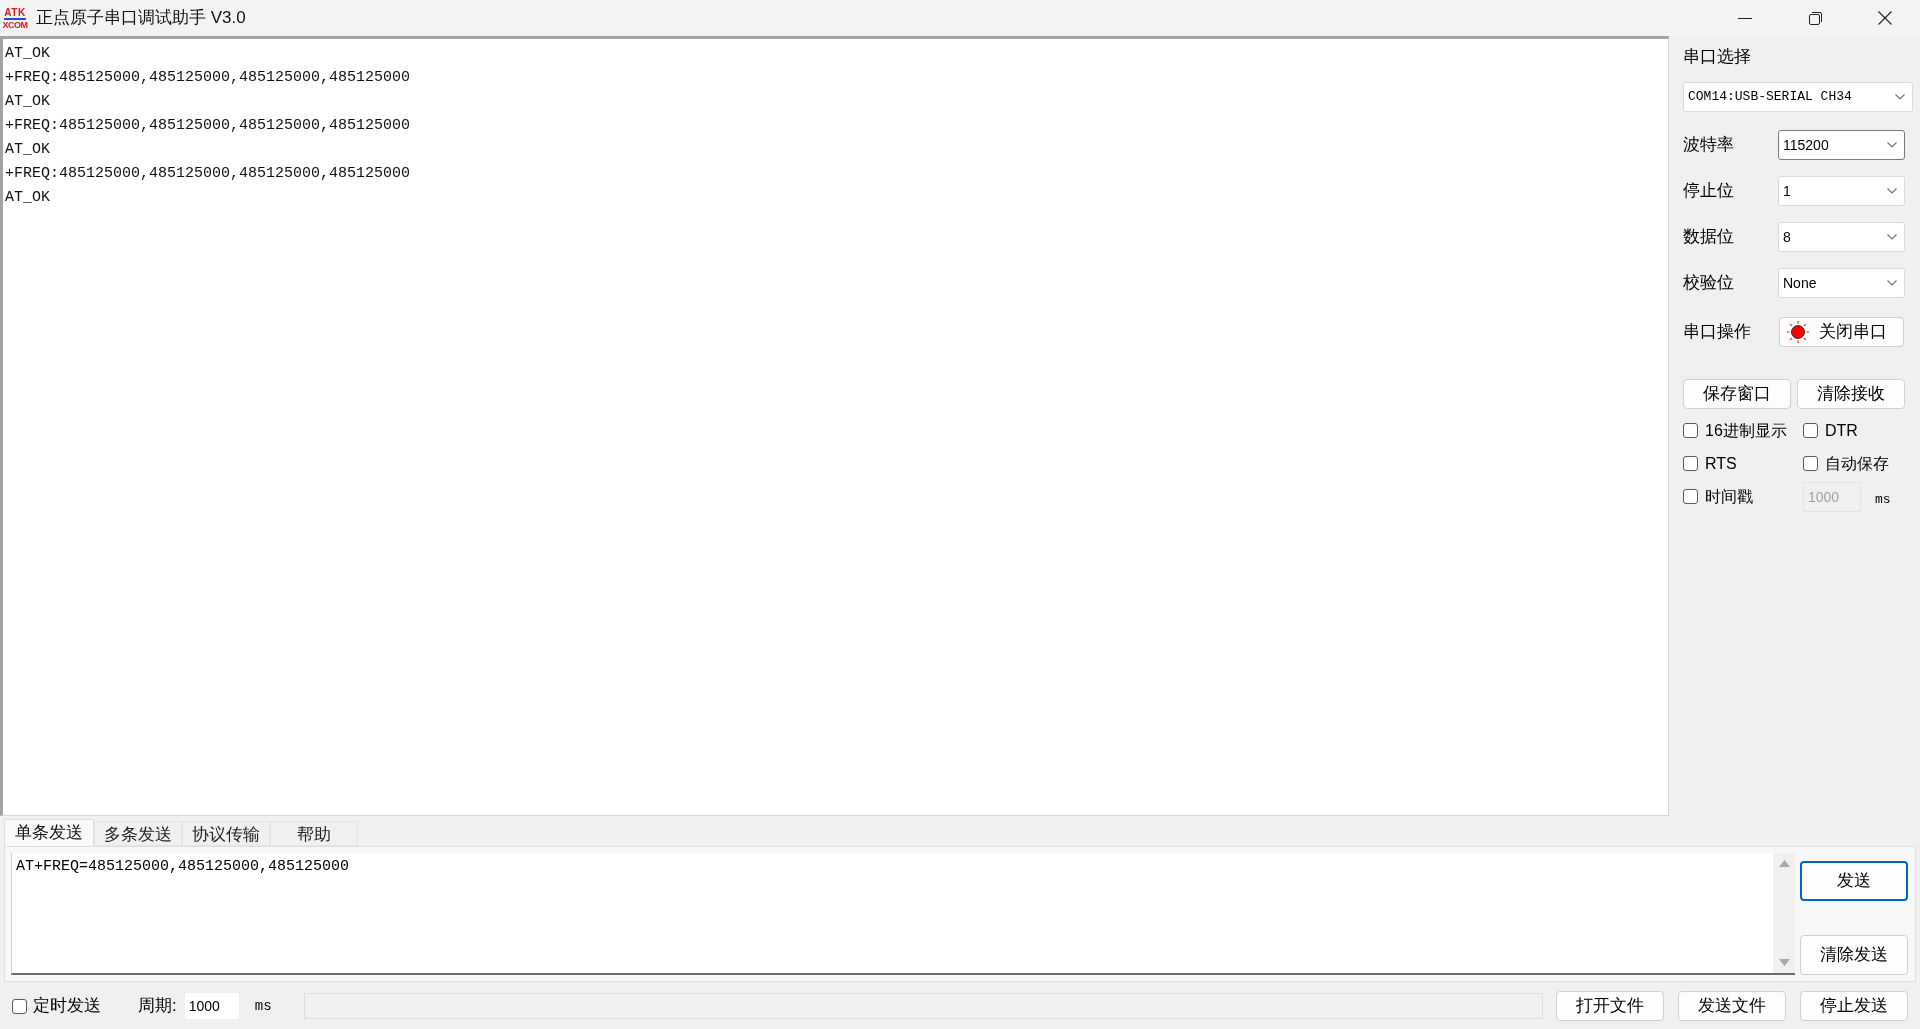 This screenshot has width=1920, height=1029. Describe the element at coordinates (1709, 145) in the screenshot. I see `field-label: 波特率` at that location.